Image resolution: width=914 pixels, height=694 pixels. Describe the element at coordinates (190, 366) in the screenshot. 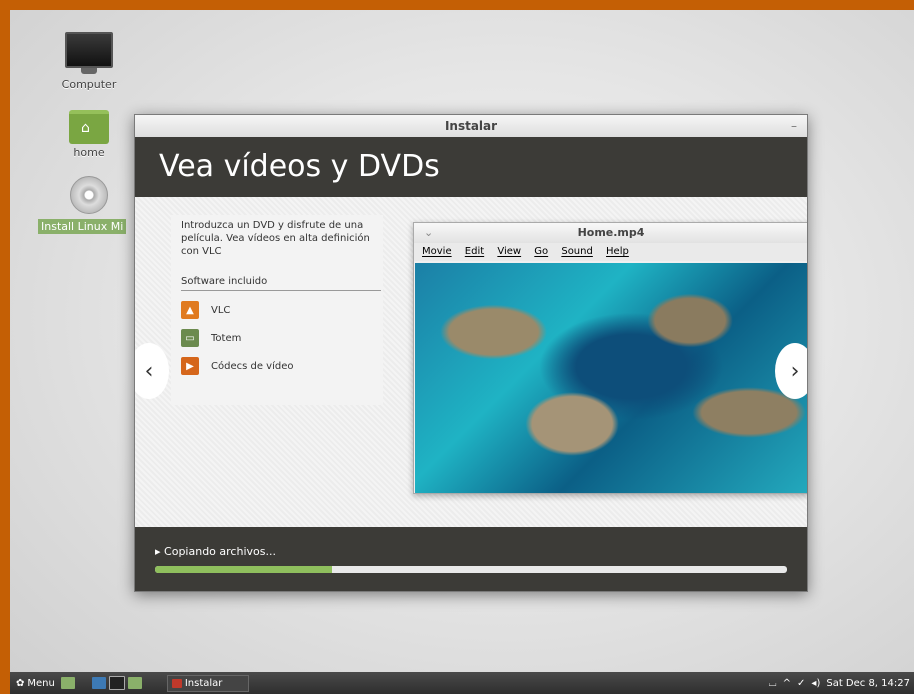

I see `codecs-icon: ▶` at that location.